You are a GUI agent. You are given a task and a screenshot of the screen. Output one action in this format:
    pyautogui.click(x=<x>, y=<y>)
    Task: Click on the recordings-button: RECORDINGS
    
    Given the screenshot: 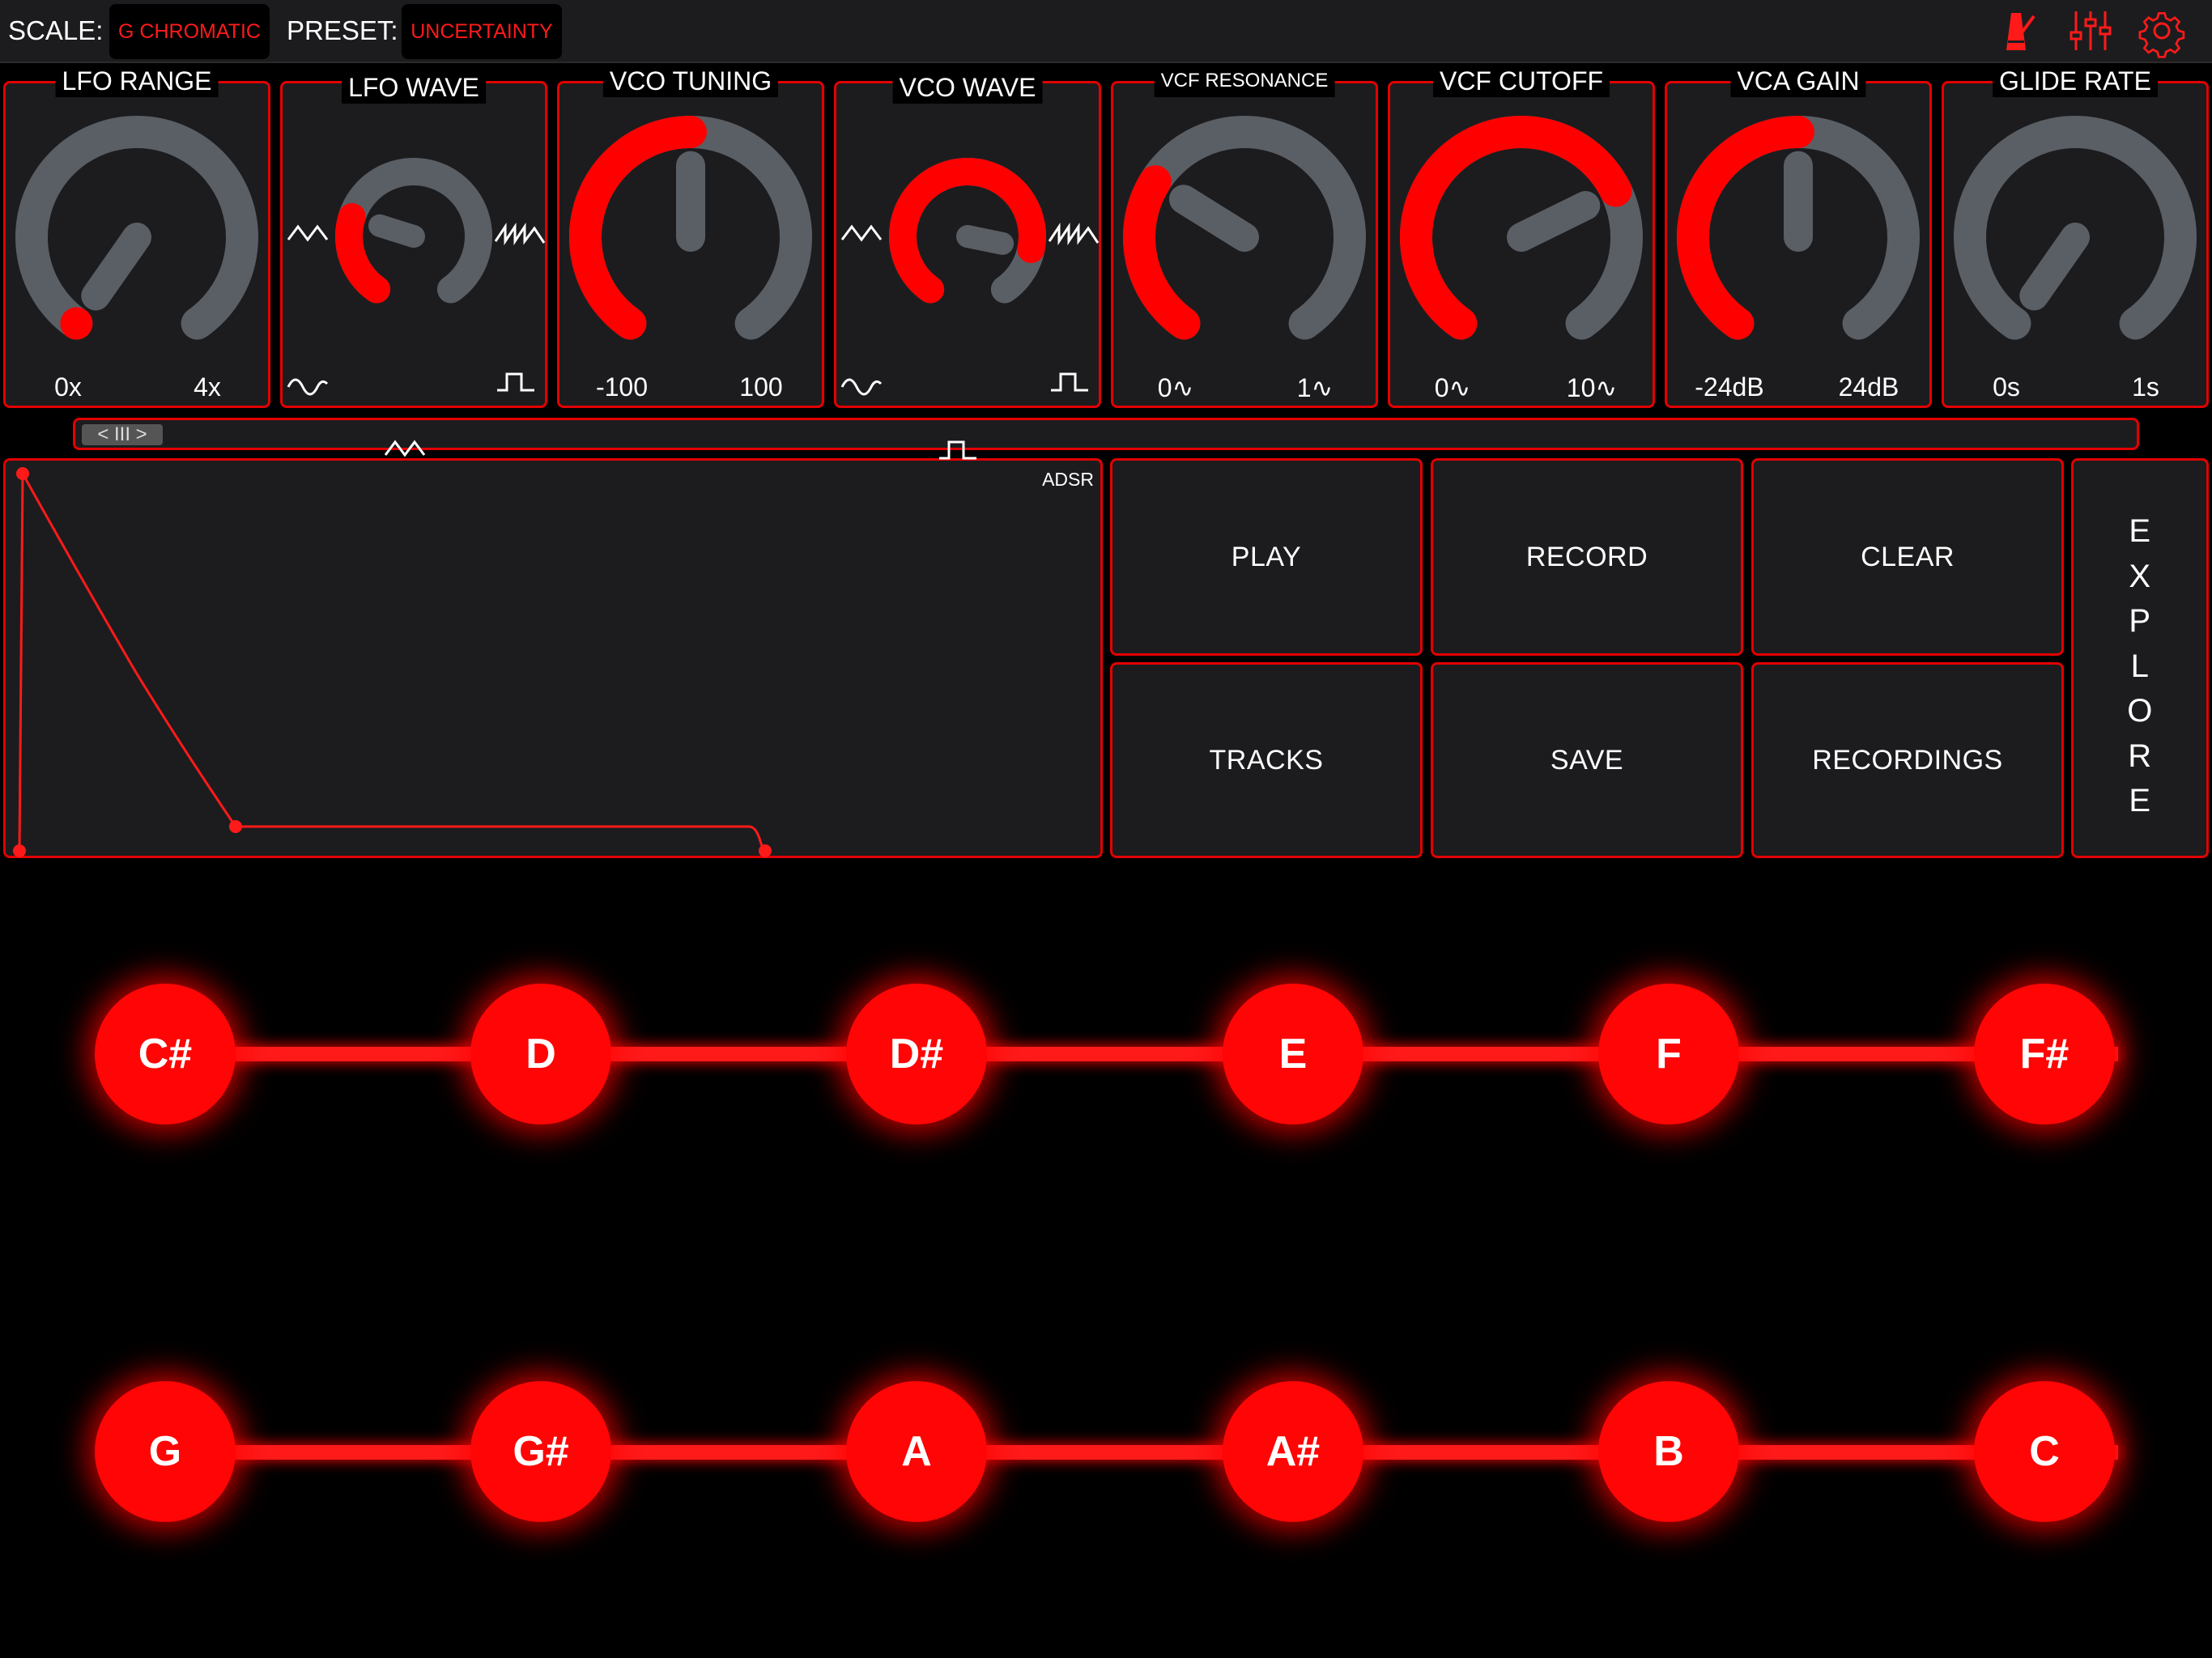 What is the action you would take?
    pyautogui.click(x=1908, y=760)
    